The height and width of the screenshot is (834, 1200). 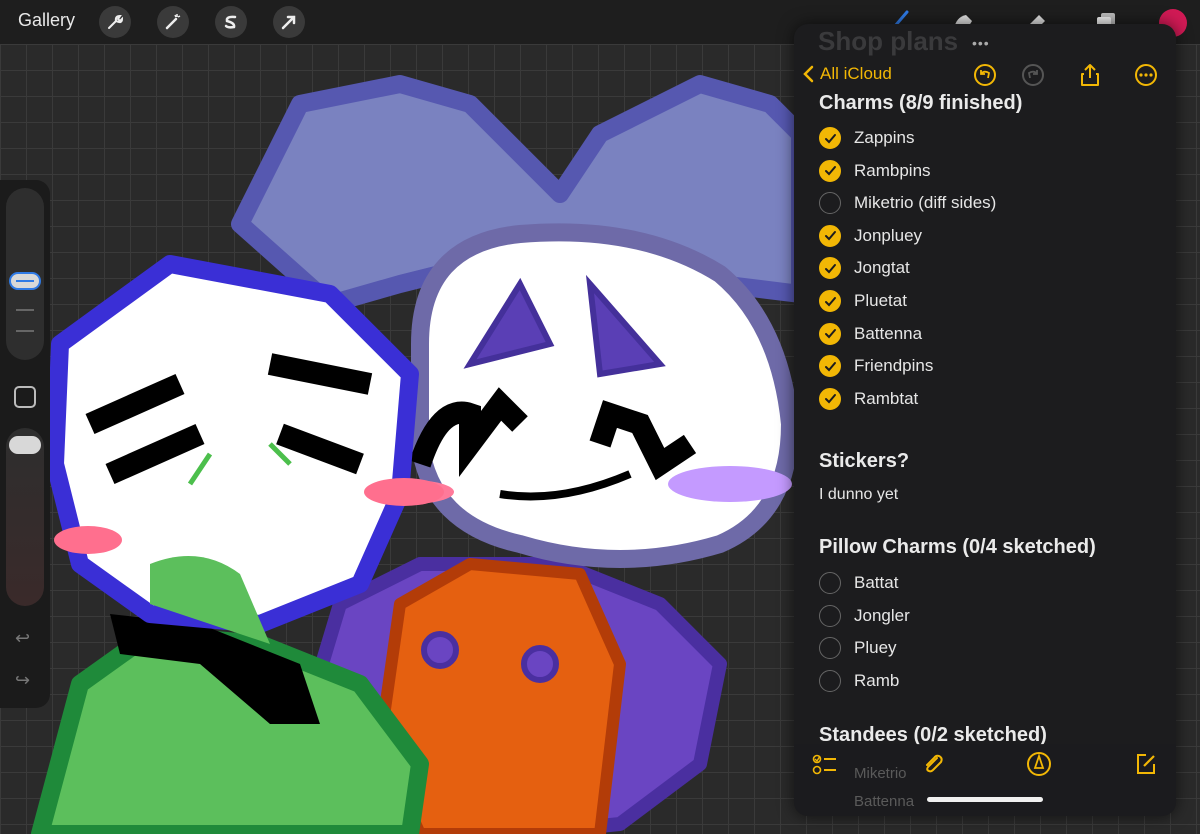 I want to click on back-button: All iCloud, so click(x=847, y=74).